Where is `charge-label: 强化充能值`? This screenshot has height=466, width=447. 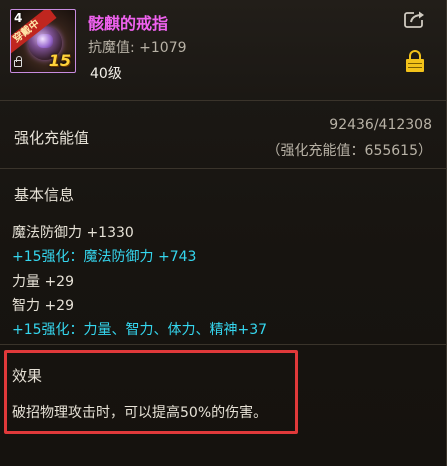
charge-label: 强化充能值 is located at coordinates (52, 138).